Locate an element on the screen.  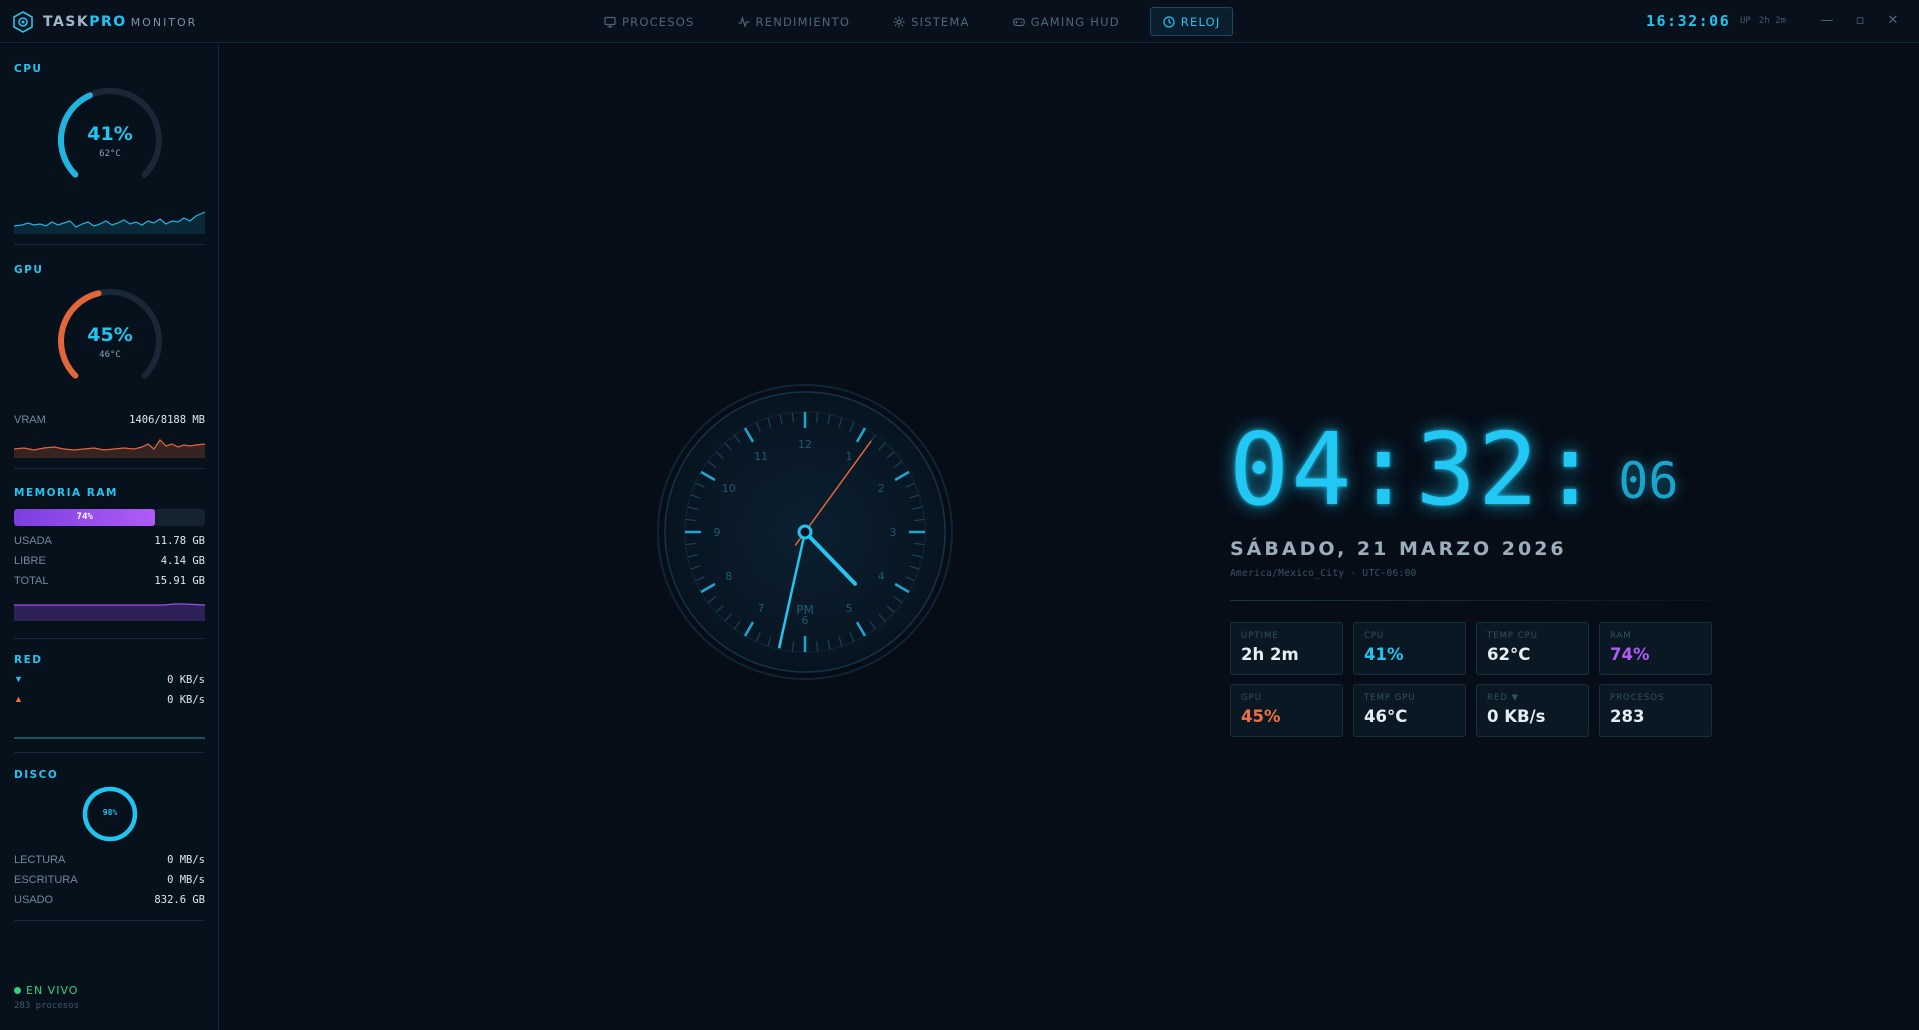
ram-row-value: 4.14 GB is located at coordinates (182, 561).